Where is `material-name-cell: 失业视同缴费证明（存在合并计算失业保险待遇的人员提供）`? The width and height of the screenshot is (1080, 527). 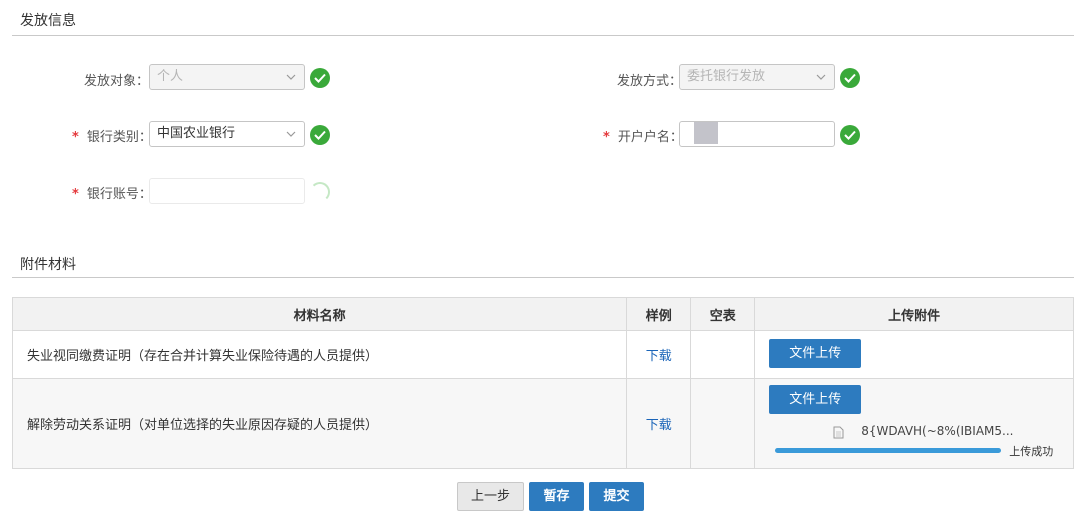 material-name-cell: 失业视同缴费证明（存在合并计算失业保险待遇的人员提供） is located at coordinates (319, 354).